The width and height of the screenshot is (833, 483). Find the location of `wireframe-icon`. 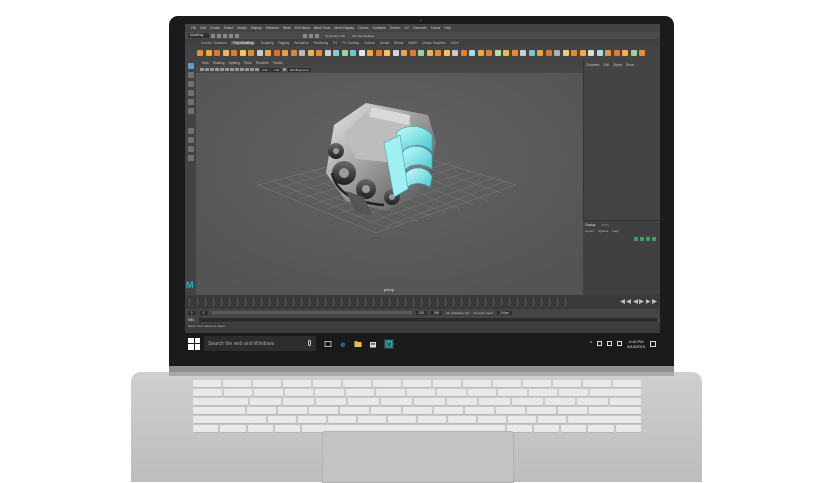

wireframe-icon is located at coordinates (227, 69).